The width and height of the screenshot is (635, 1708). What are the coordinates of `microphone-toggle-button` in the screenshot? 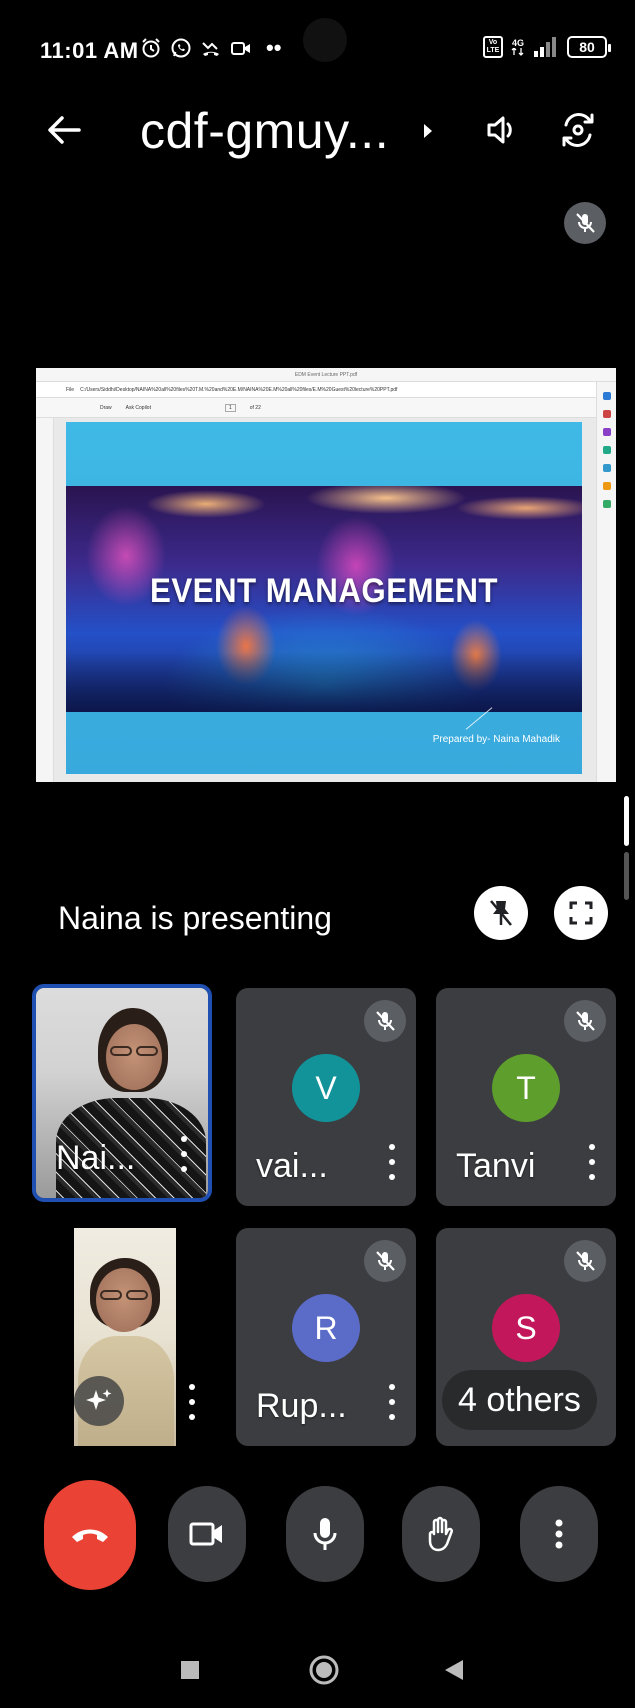 It's located at (325, 1534).